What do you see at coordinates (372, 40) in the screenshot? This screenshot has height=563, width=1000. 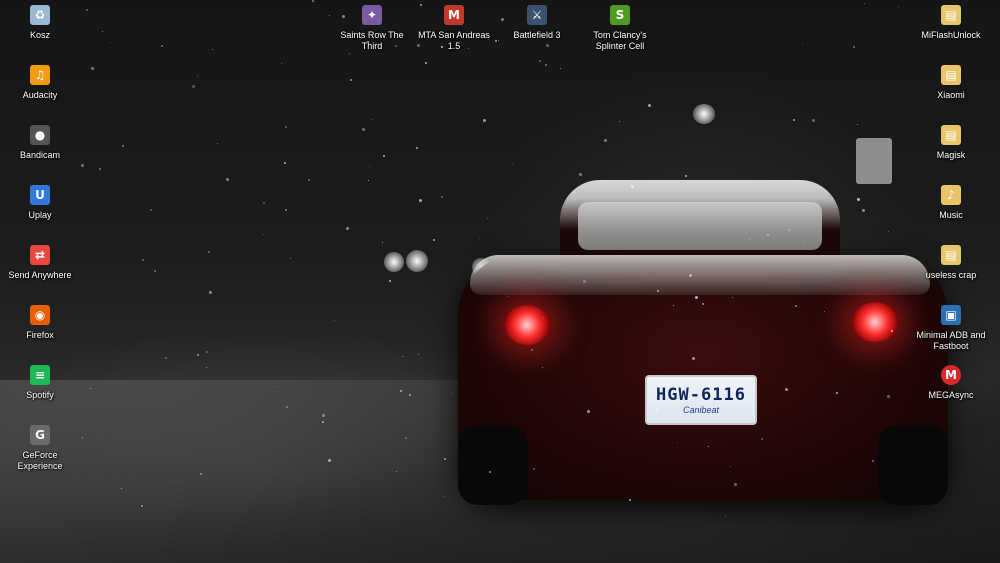 I see `desktop-icon-label: Saints Row The Third` at bounding box center [372, 40].